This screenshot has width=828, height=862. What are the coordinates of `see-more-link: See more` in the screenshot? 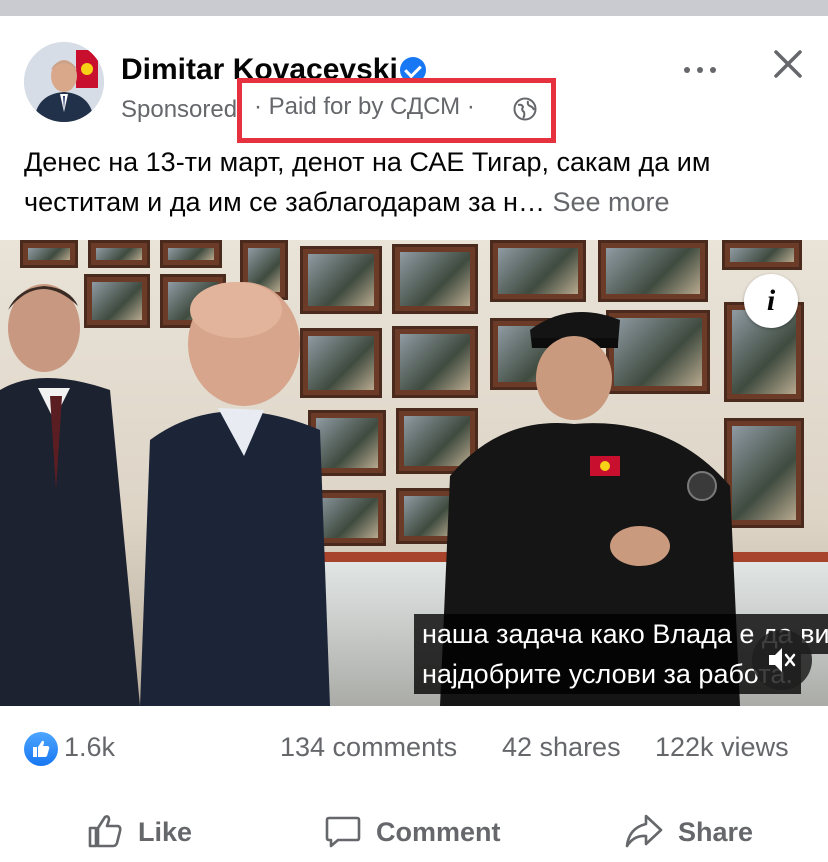 It's located at (610, 202).